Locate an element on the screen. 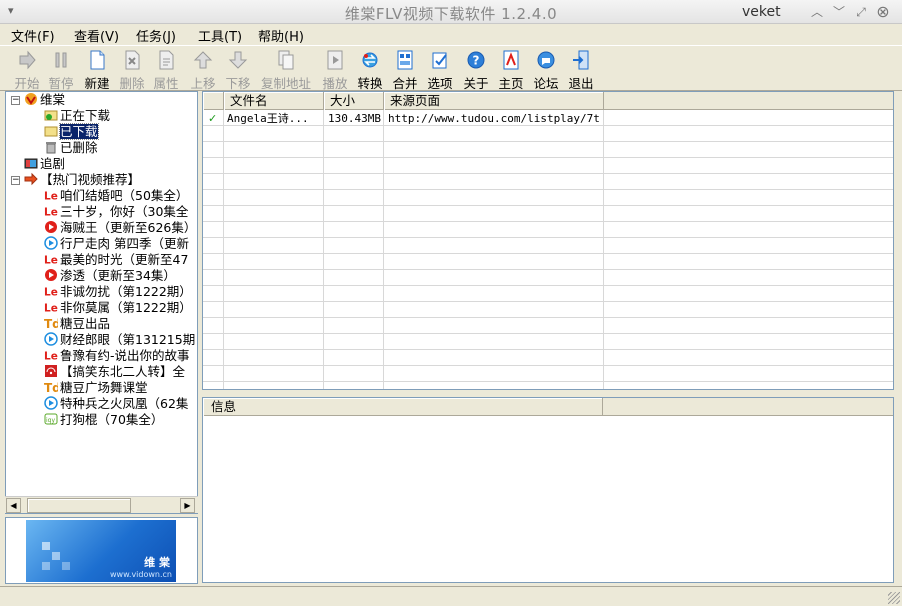  move-up-button: 上移 is located at coordinates (203, 70).